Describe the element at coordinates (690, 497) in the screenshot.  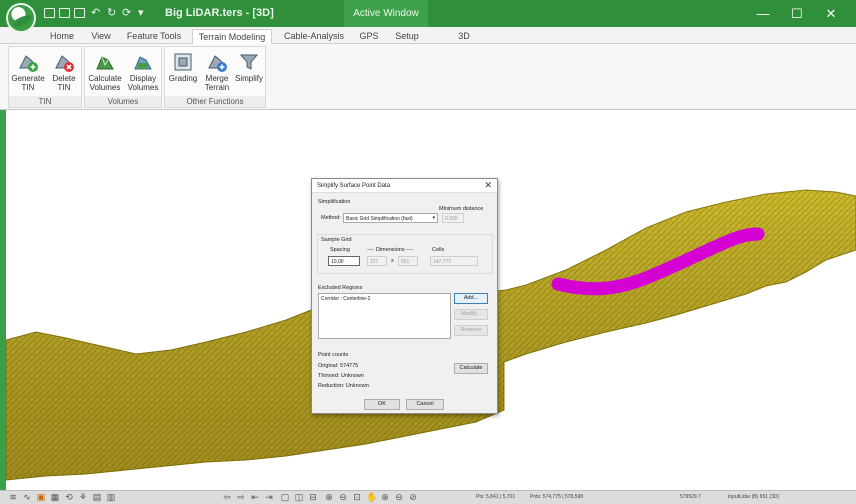
I see `coordinate-readout: 579529.7` at that location.